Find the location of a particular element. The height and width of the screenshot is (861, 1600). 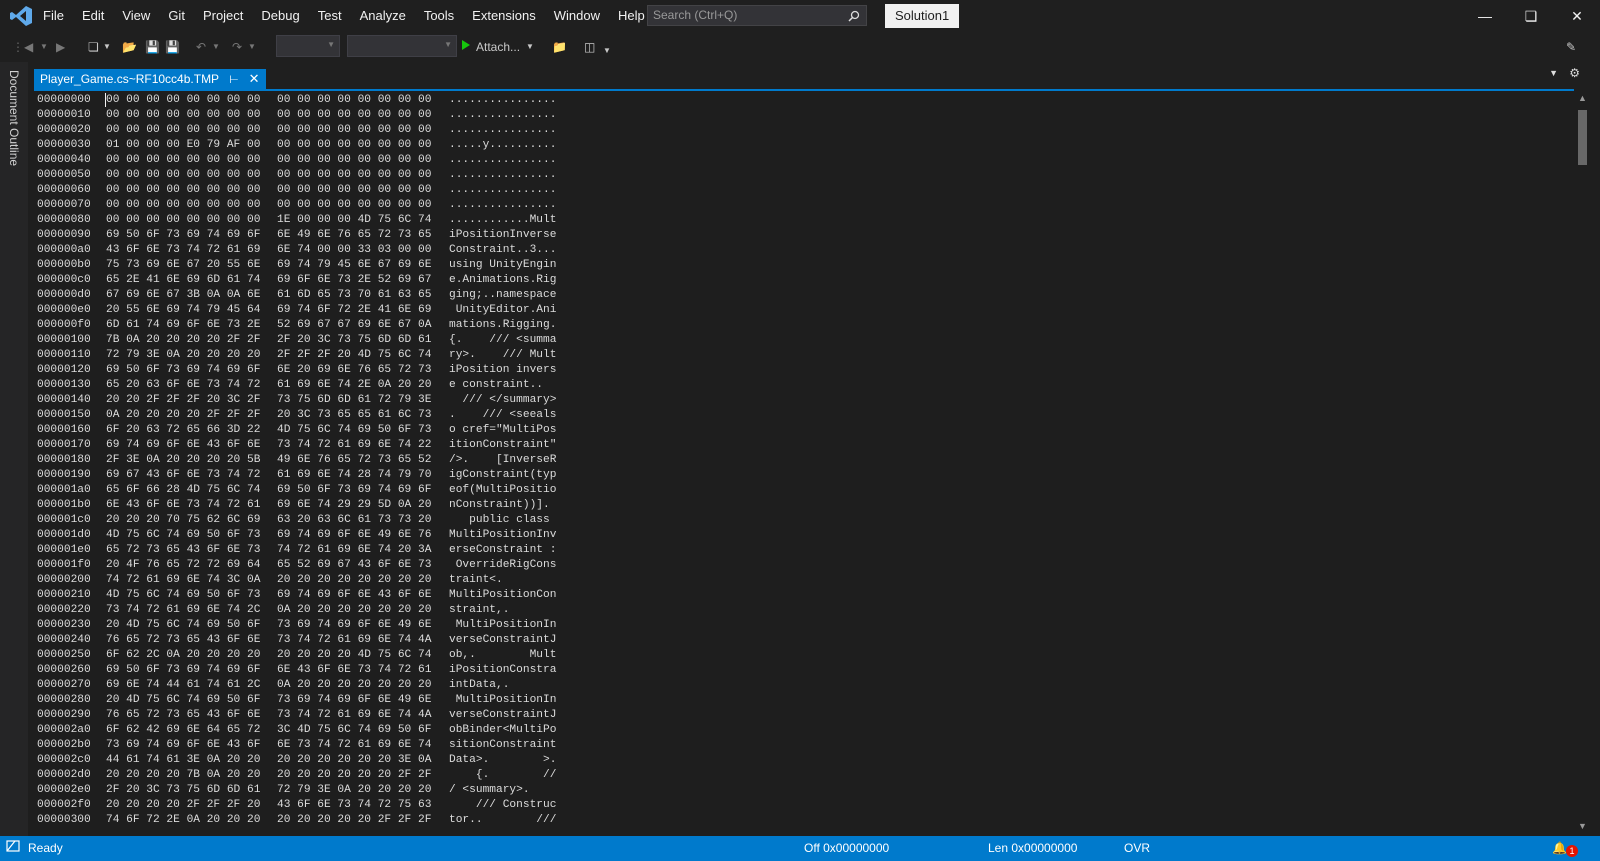

ascii-text: MultiPositionCon is located at coordinates (503, 595).